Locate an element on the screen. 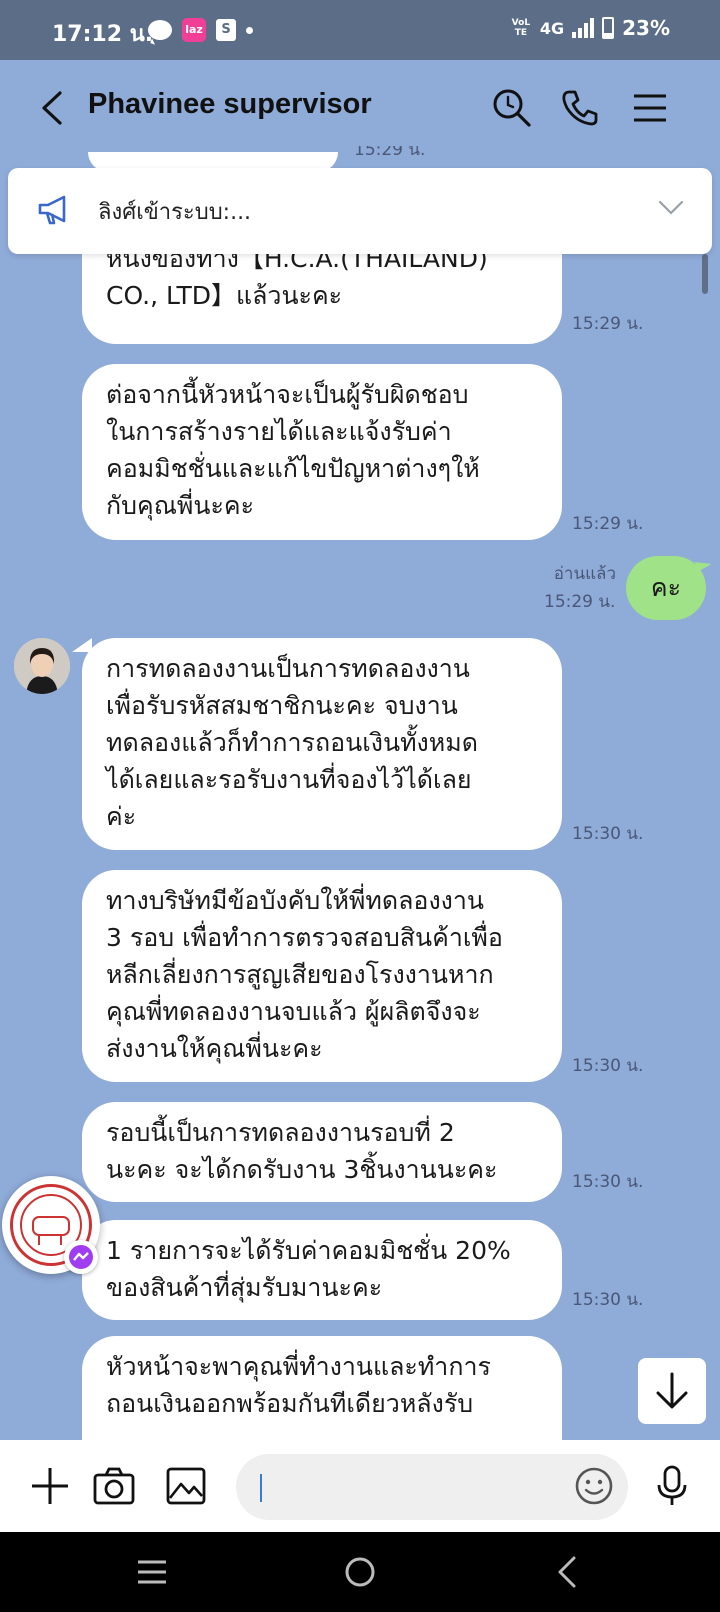 This screenshot has width=720, height=1612. chat-notification-icon is located at coordinates (160, 30).